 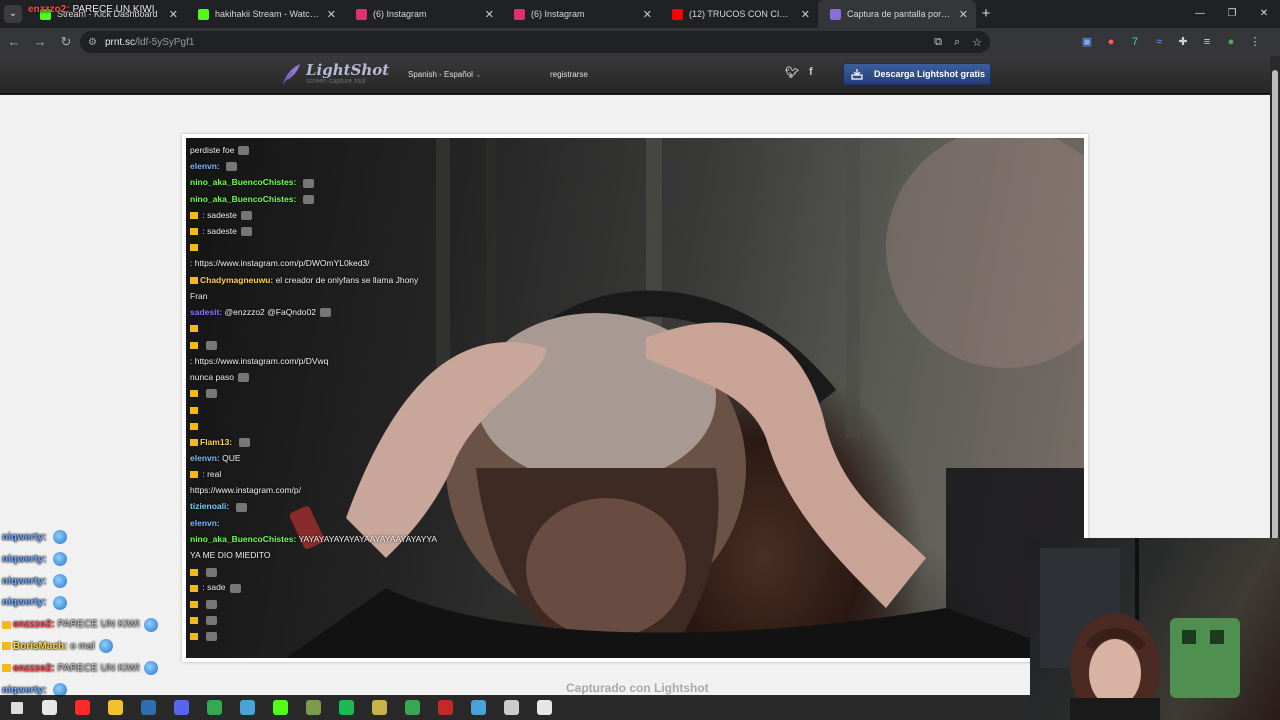 I want to click on tab-search-icon: ⌄, so click(x=13, y=14).